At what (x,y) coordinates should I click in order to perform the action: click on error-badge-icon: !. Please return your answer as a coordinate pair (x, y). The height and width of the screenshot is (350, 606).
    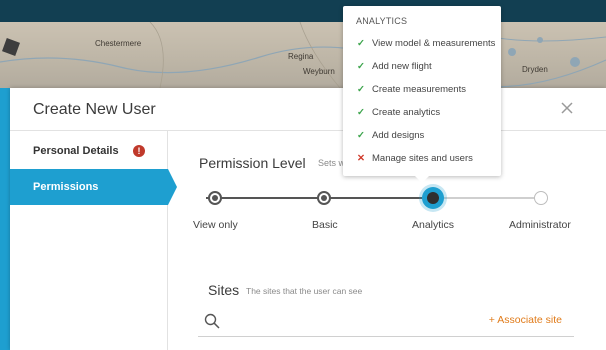
    Looking at the image, I should click on (139, 151).